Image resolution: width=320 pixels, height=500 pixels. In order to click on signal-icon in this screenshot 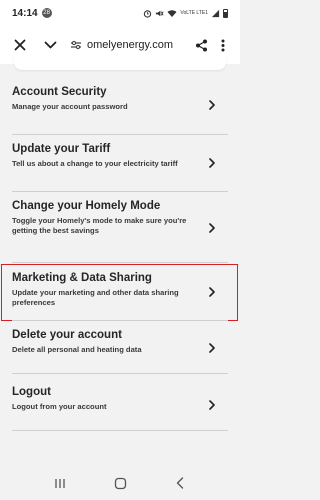, I will do `click(215, 13)`.